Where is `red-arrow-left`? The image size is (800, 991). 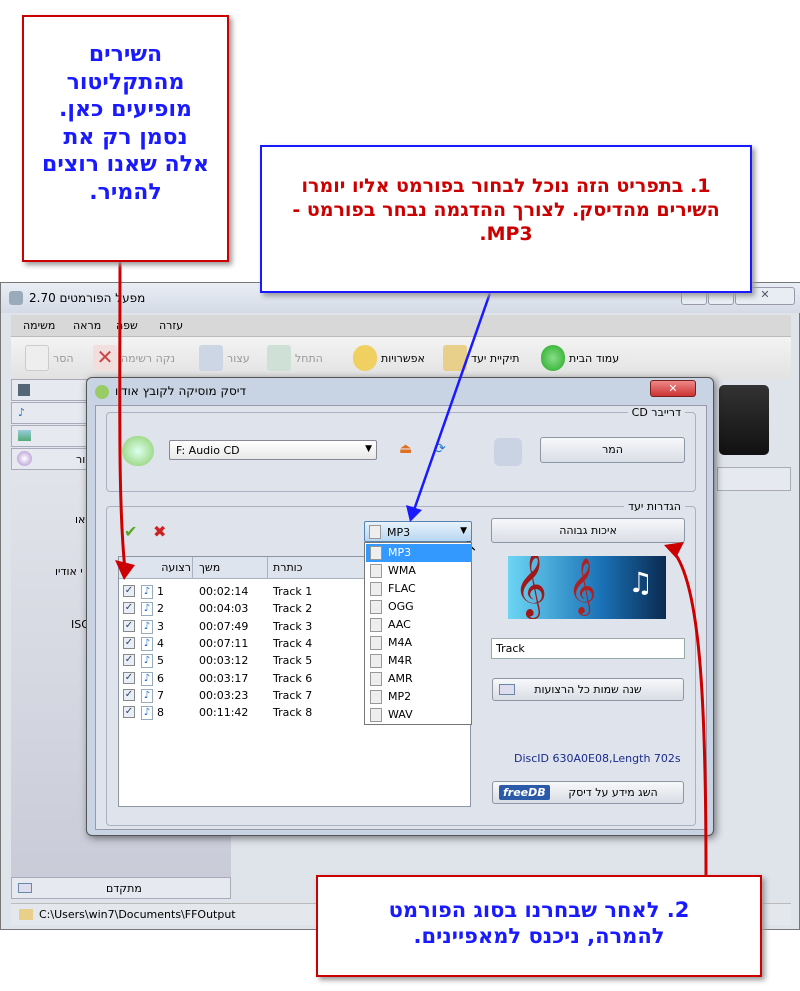 red-arrow-left is located at coordinates (122, 416).